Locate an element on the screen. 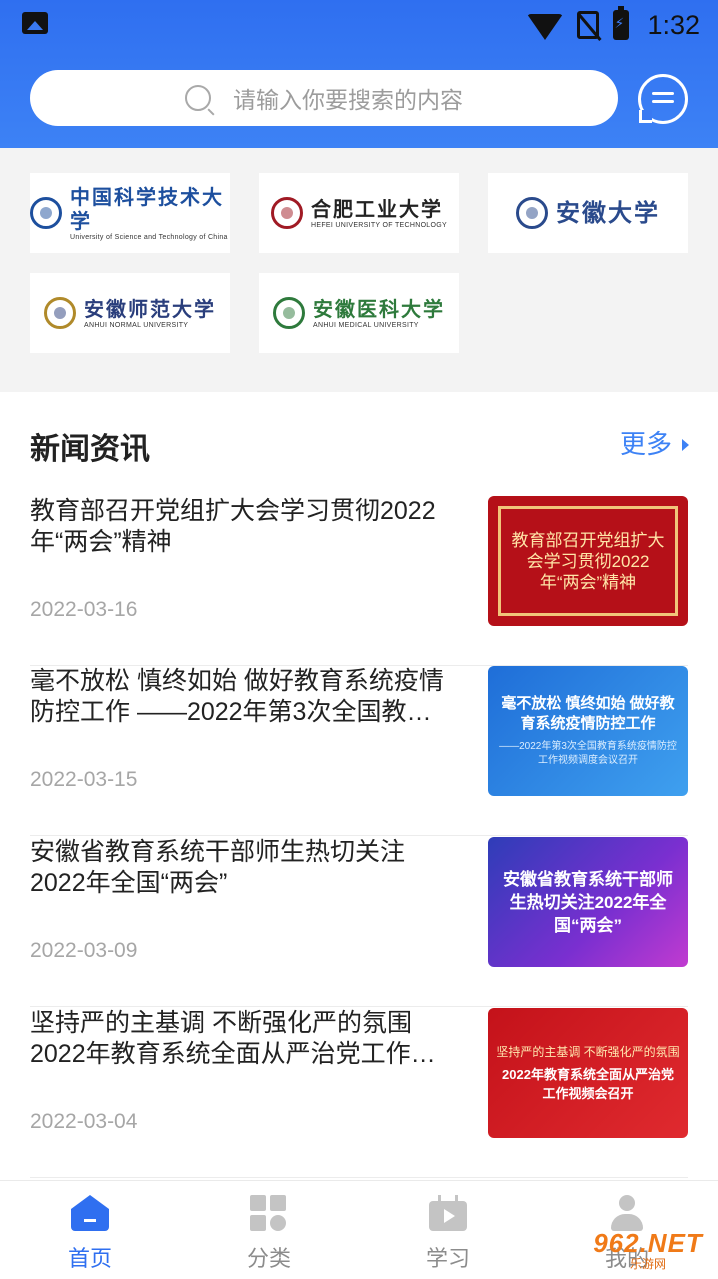 This screenshot has width=718, height=1279. thumbnail-text: 安徽省教育系统干部师生热切关注2022年全国“两会” is located at coordinates (588, 902).